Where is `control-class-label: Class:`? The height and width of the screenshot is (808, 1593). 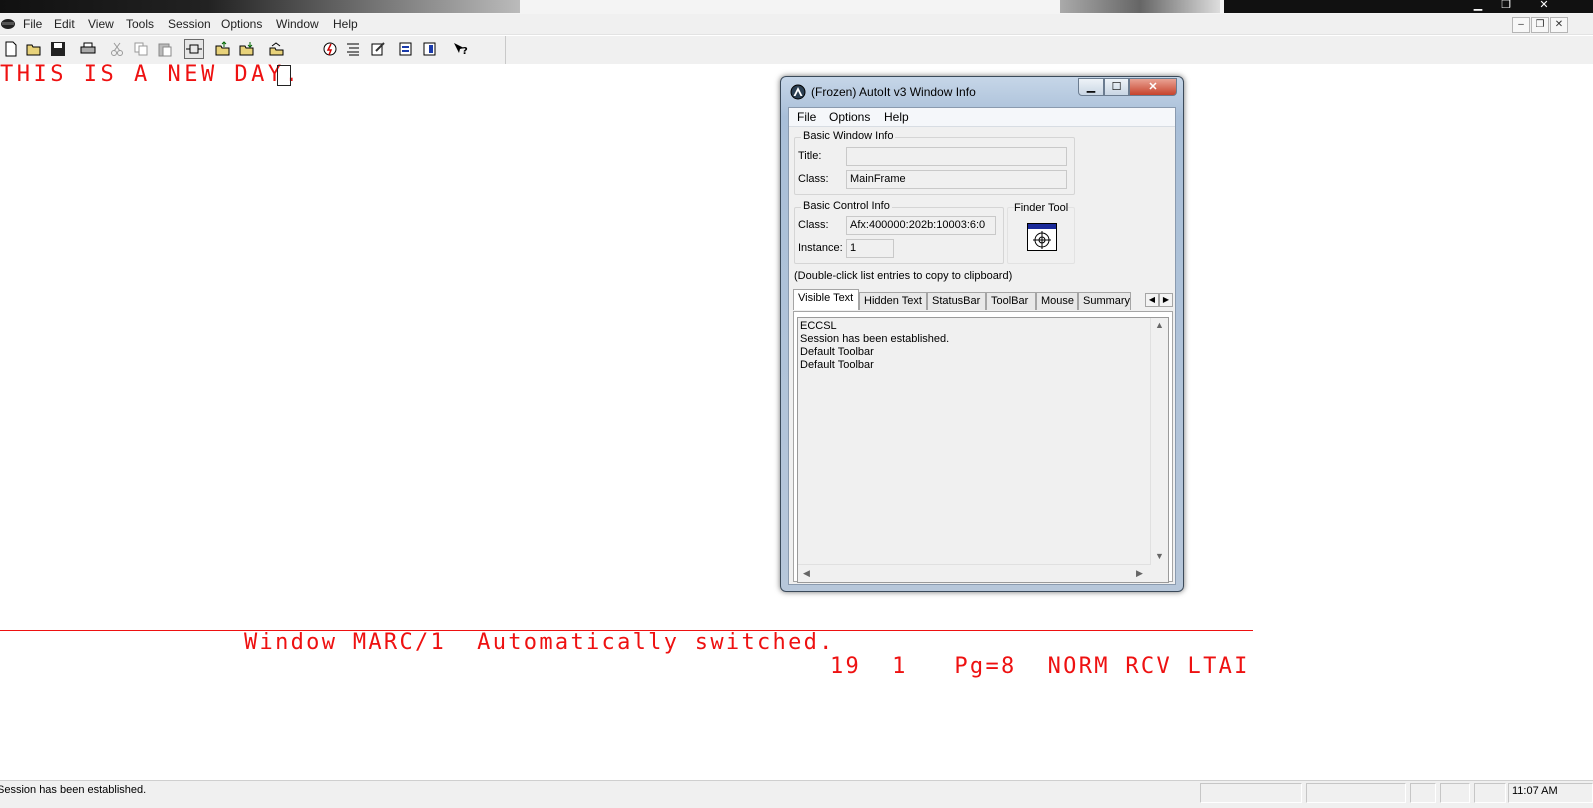
control-class-label: Class: is located at coordinates (813, 225).